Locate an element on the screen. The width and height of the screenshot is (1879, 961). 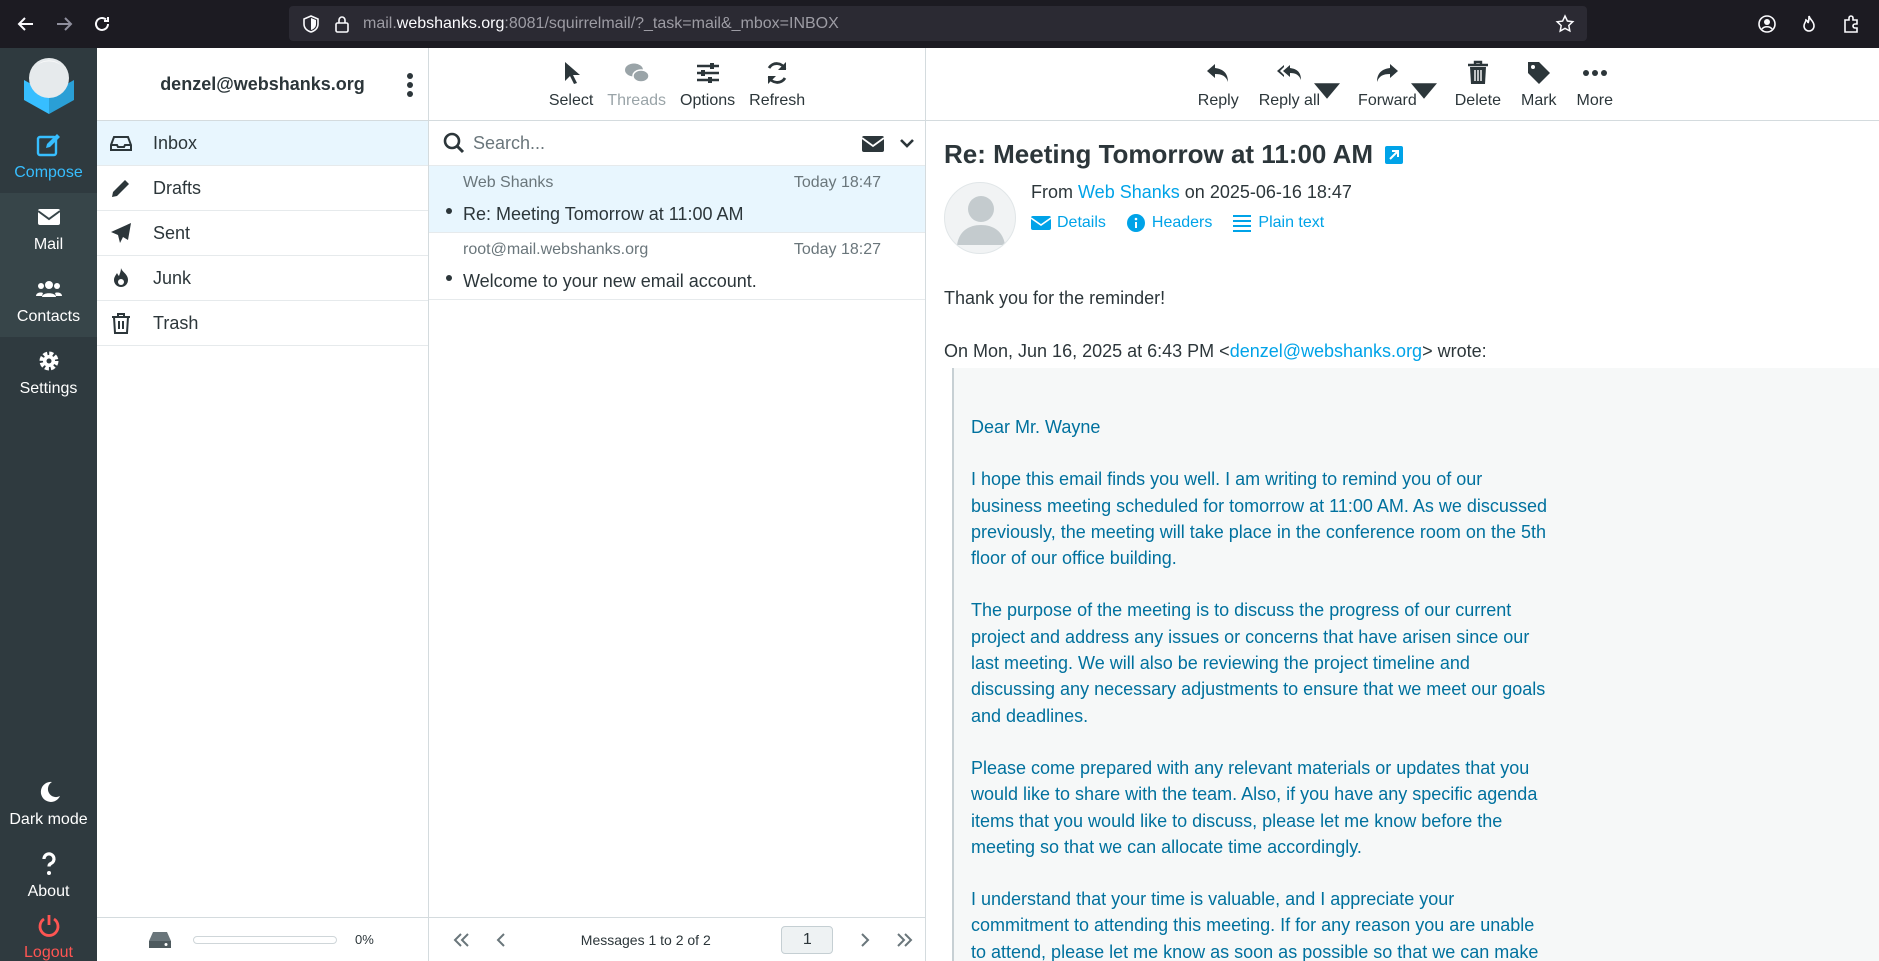
gear-icon is located at coordinates (48, 361).